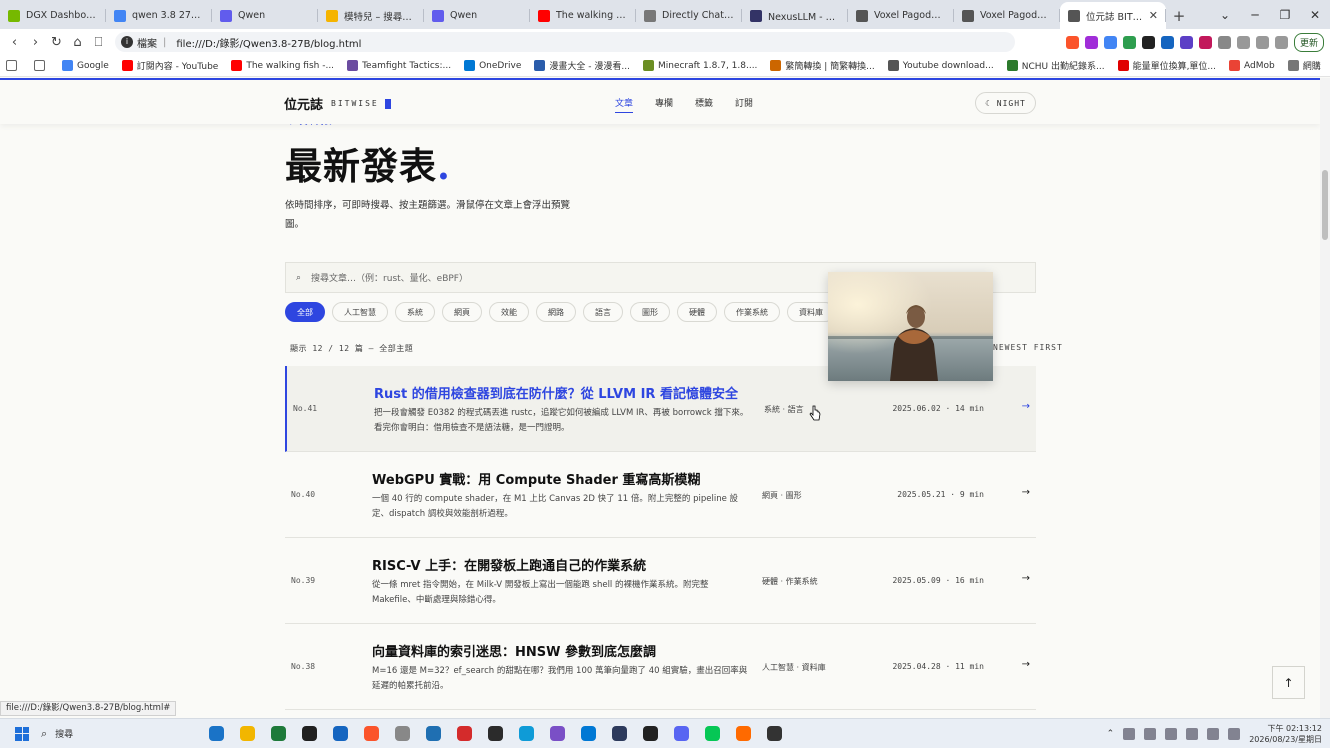 This screenshot has height=748, width=1330. I want to click on input-method-icon, so click(1213, 734).